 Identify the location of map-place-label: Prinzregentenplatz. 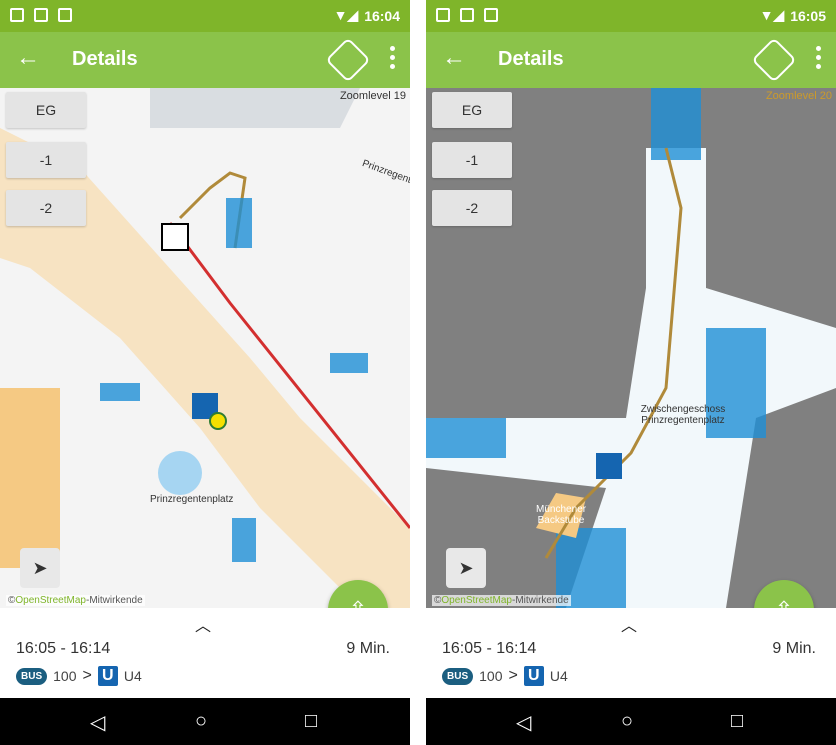
(192, 499).